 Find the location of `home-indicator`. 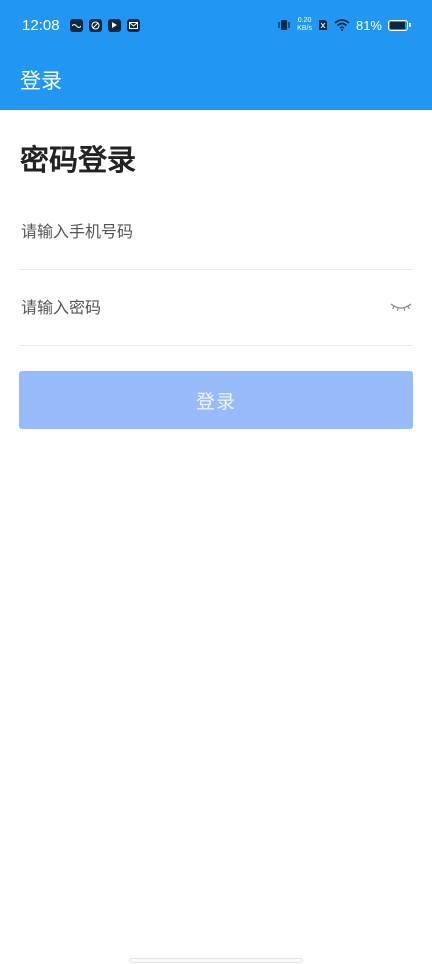

home-indicator is located at coordinates (216, 960).